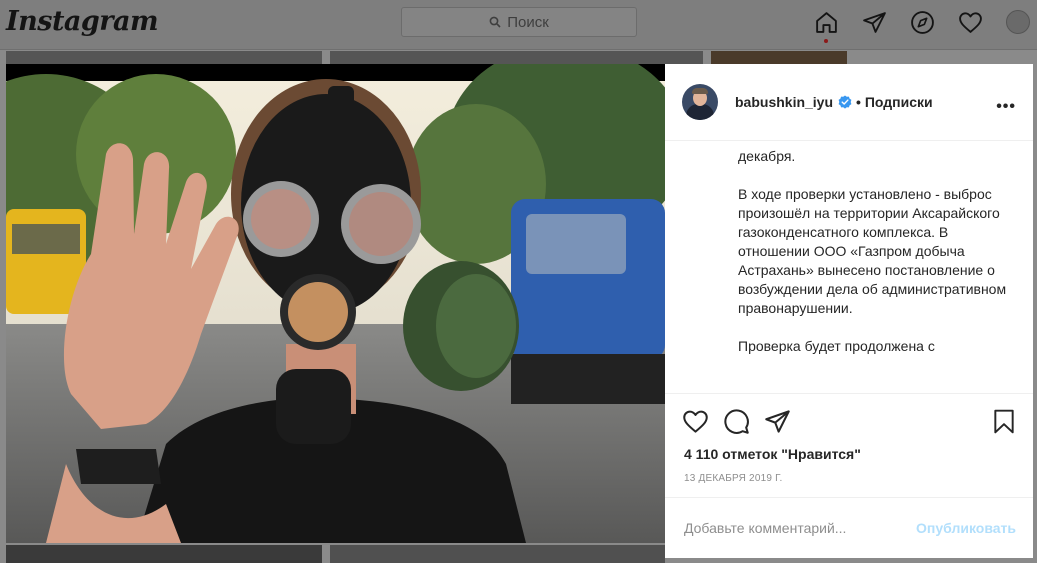 The image size is (1037, 563). Describe the element at coordinates (82, 21) in the screenshot. I see `instagram-logo: Instagram` at that location.